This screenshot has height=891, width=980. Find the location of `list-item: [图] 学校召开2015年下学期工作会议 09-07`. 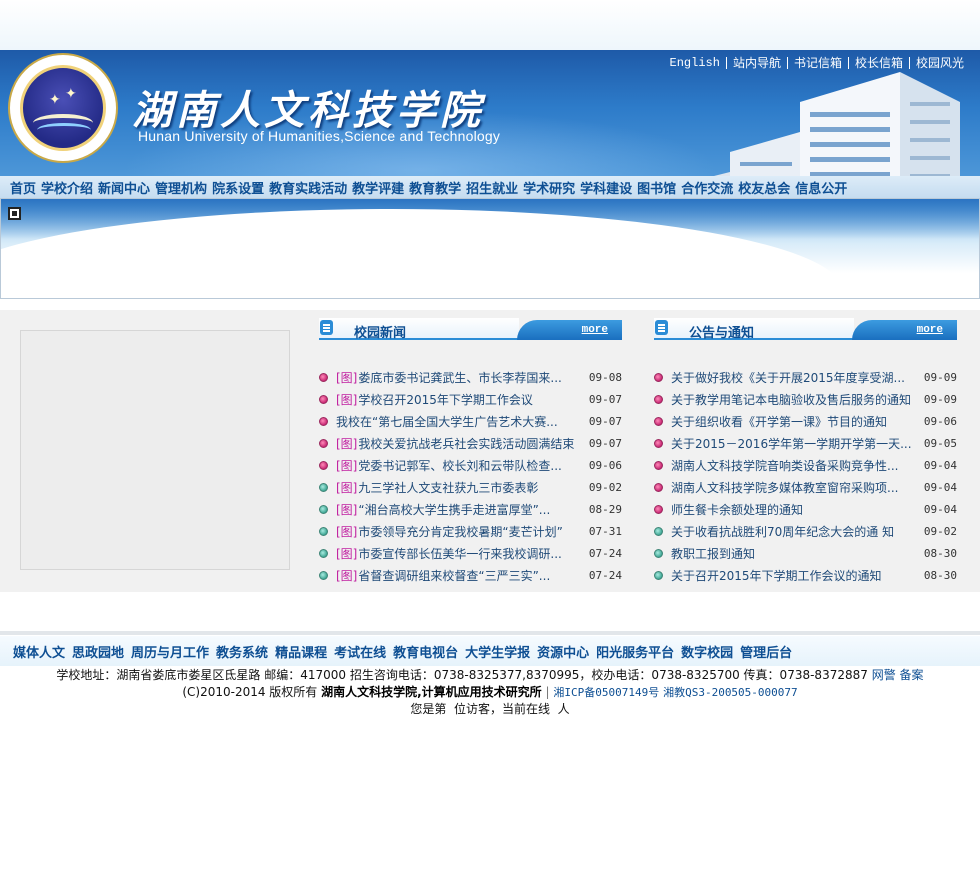

list-item: [图] 学校召开2015年下学期工作会议 09-07 is located at coordinates (470, 399).